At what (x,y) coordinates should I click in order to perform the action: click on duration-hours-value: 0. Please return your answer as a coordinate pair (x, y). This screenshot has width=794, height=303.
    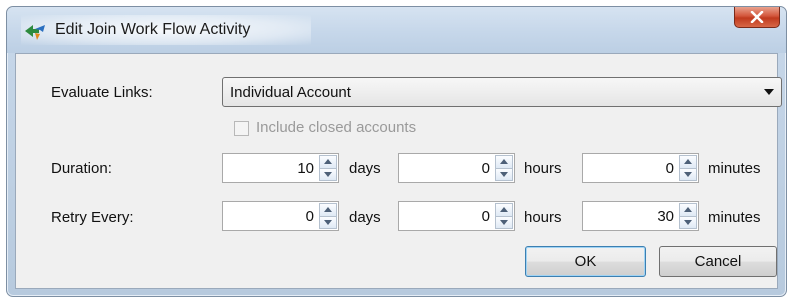
    Looking at the image, I should click on (485, 168).